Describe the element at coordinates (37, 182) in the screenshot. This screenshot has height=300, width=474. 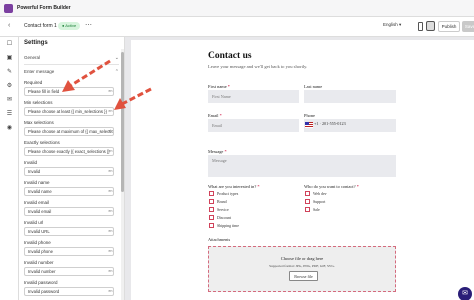
I see `invalid-name-label: Invalid name` at that location.